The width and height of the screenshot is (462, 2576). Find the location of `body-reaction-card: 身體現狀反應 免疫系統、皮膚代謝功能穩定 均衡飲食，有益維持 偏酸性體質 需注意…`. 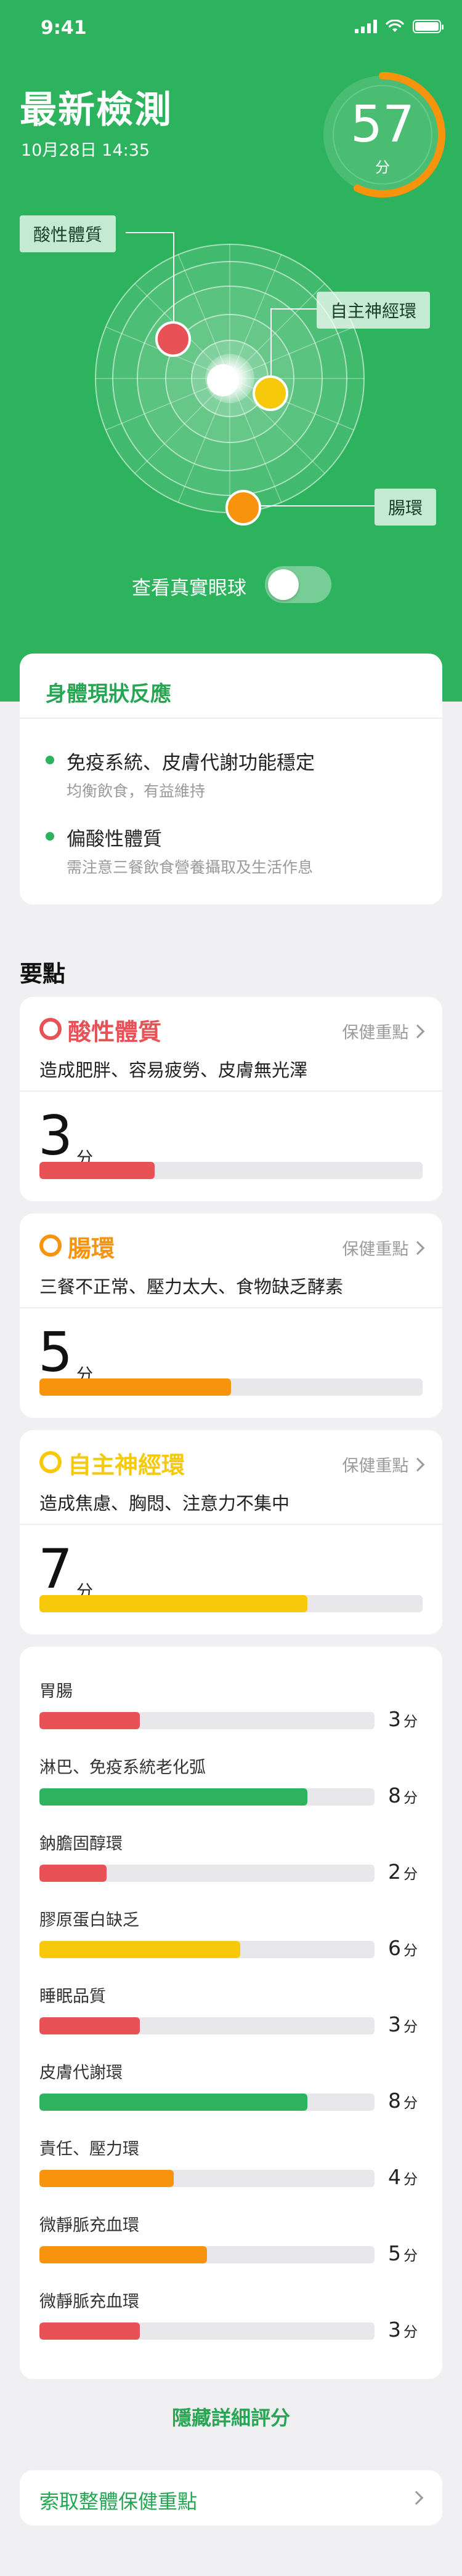

body-reaction-card: 身體現狀反應 免疫系統、皮膚代謝功能穩定 均衡飲食，有益維持 偏酸性體質 需注意… is located at coordinates (231, 779).